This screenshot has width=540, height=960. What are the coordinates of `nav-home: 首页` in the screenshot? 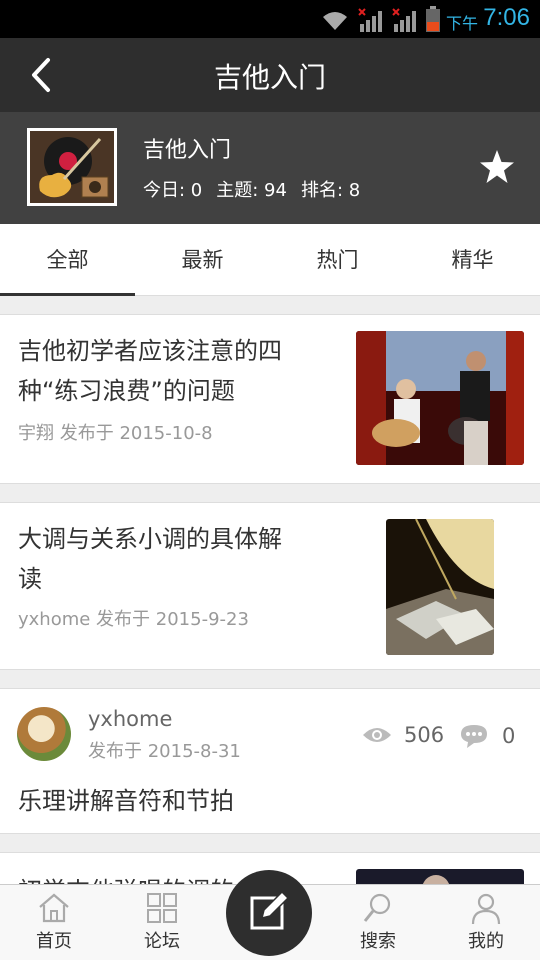 It's located at (54, 922).